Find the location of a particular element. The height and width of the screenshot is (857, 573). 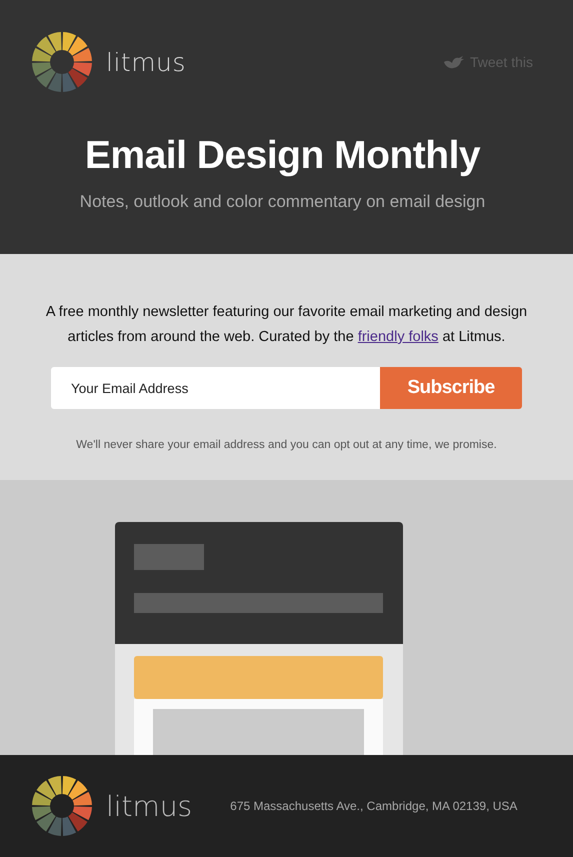

email-input-field: Your Email Address is located at coordinates (215, 388).